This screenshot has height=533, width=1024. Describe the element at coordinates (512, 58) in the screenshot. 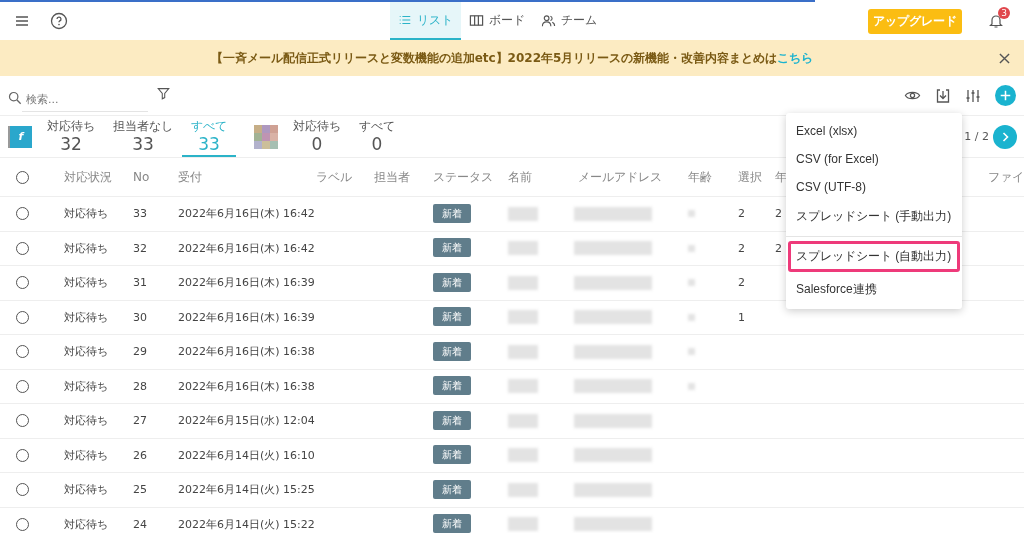

I see `announcement-text: 【一斉メール配信正式リリースと変数機能の追加etc】2022年5月リリースの新機能・改善内容まとめはこちら` at that location.